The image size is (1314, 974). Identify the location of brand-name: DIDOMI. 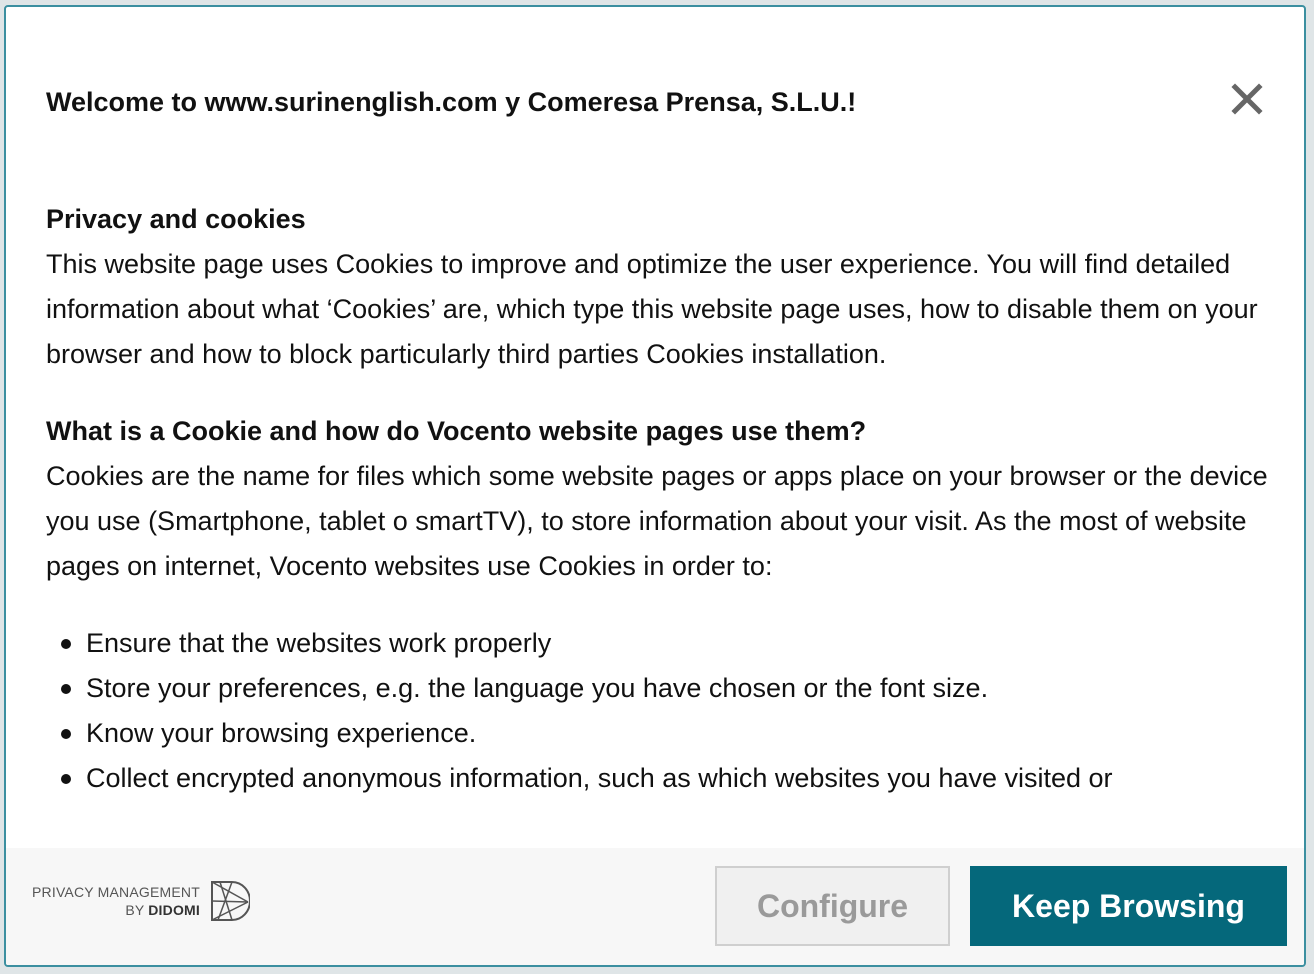
(174, 910).